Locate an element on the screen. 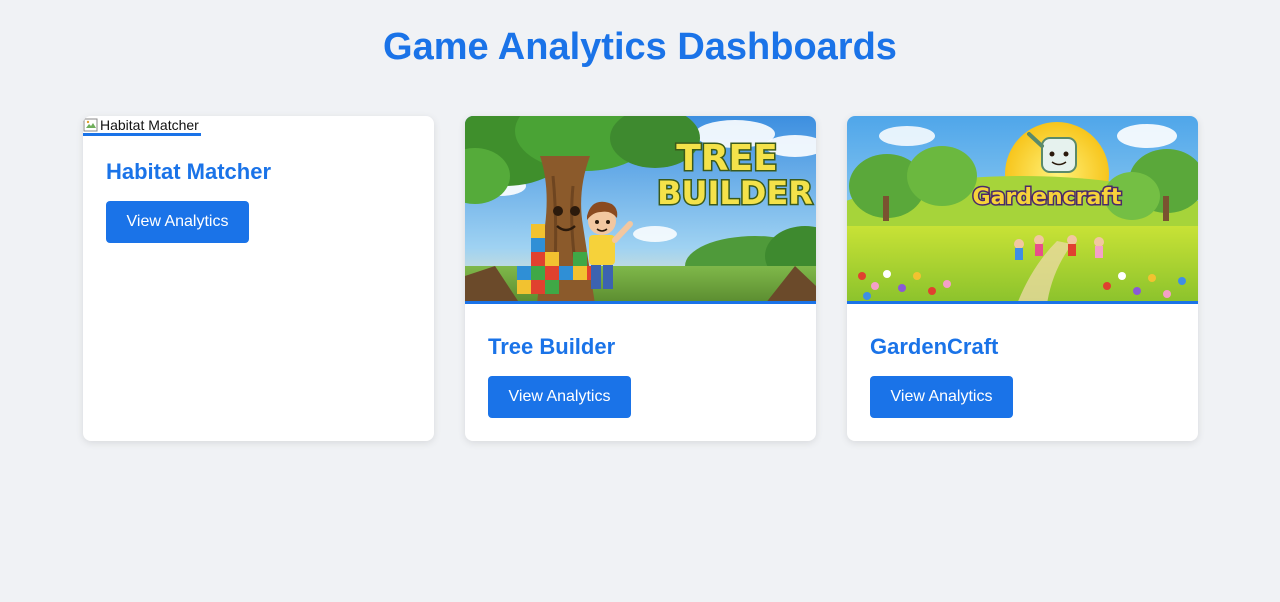 The image size is (1280, 602). tree-builder-artwork: TREE BUILDER is located at coordinates (640, 208).